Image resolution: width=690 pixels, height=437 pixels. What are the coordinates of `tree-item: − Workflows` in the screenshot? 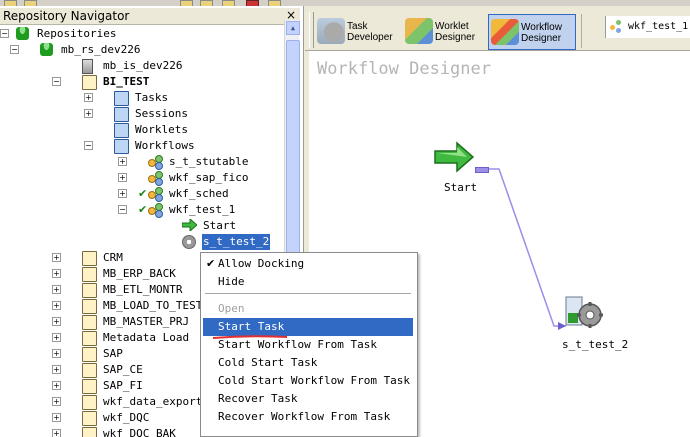 It's located at (142, 146).